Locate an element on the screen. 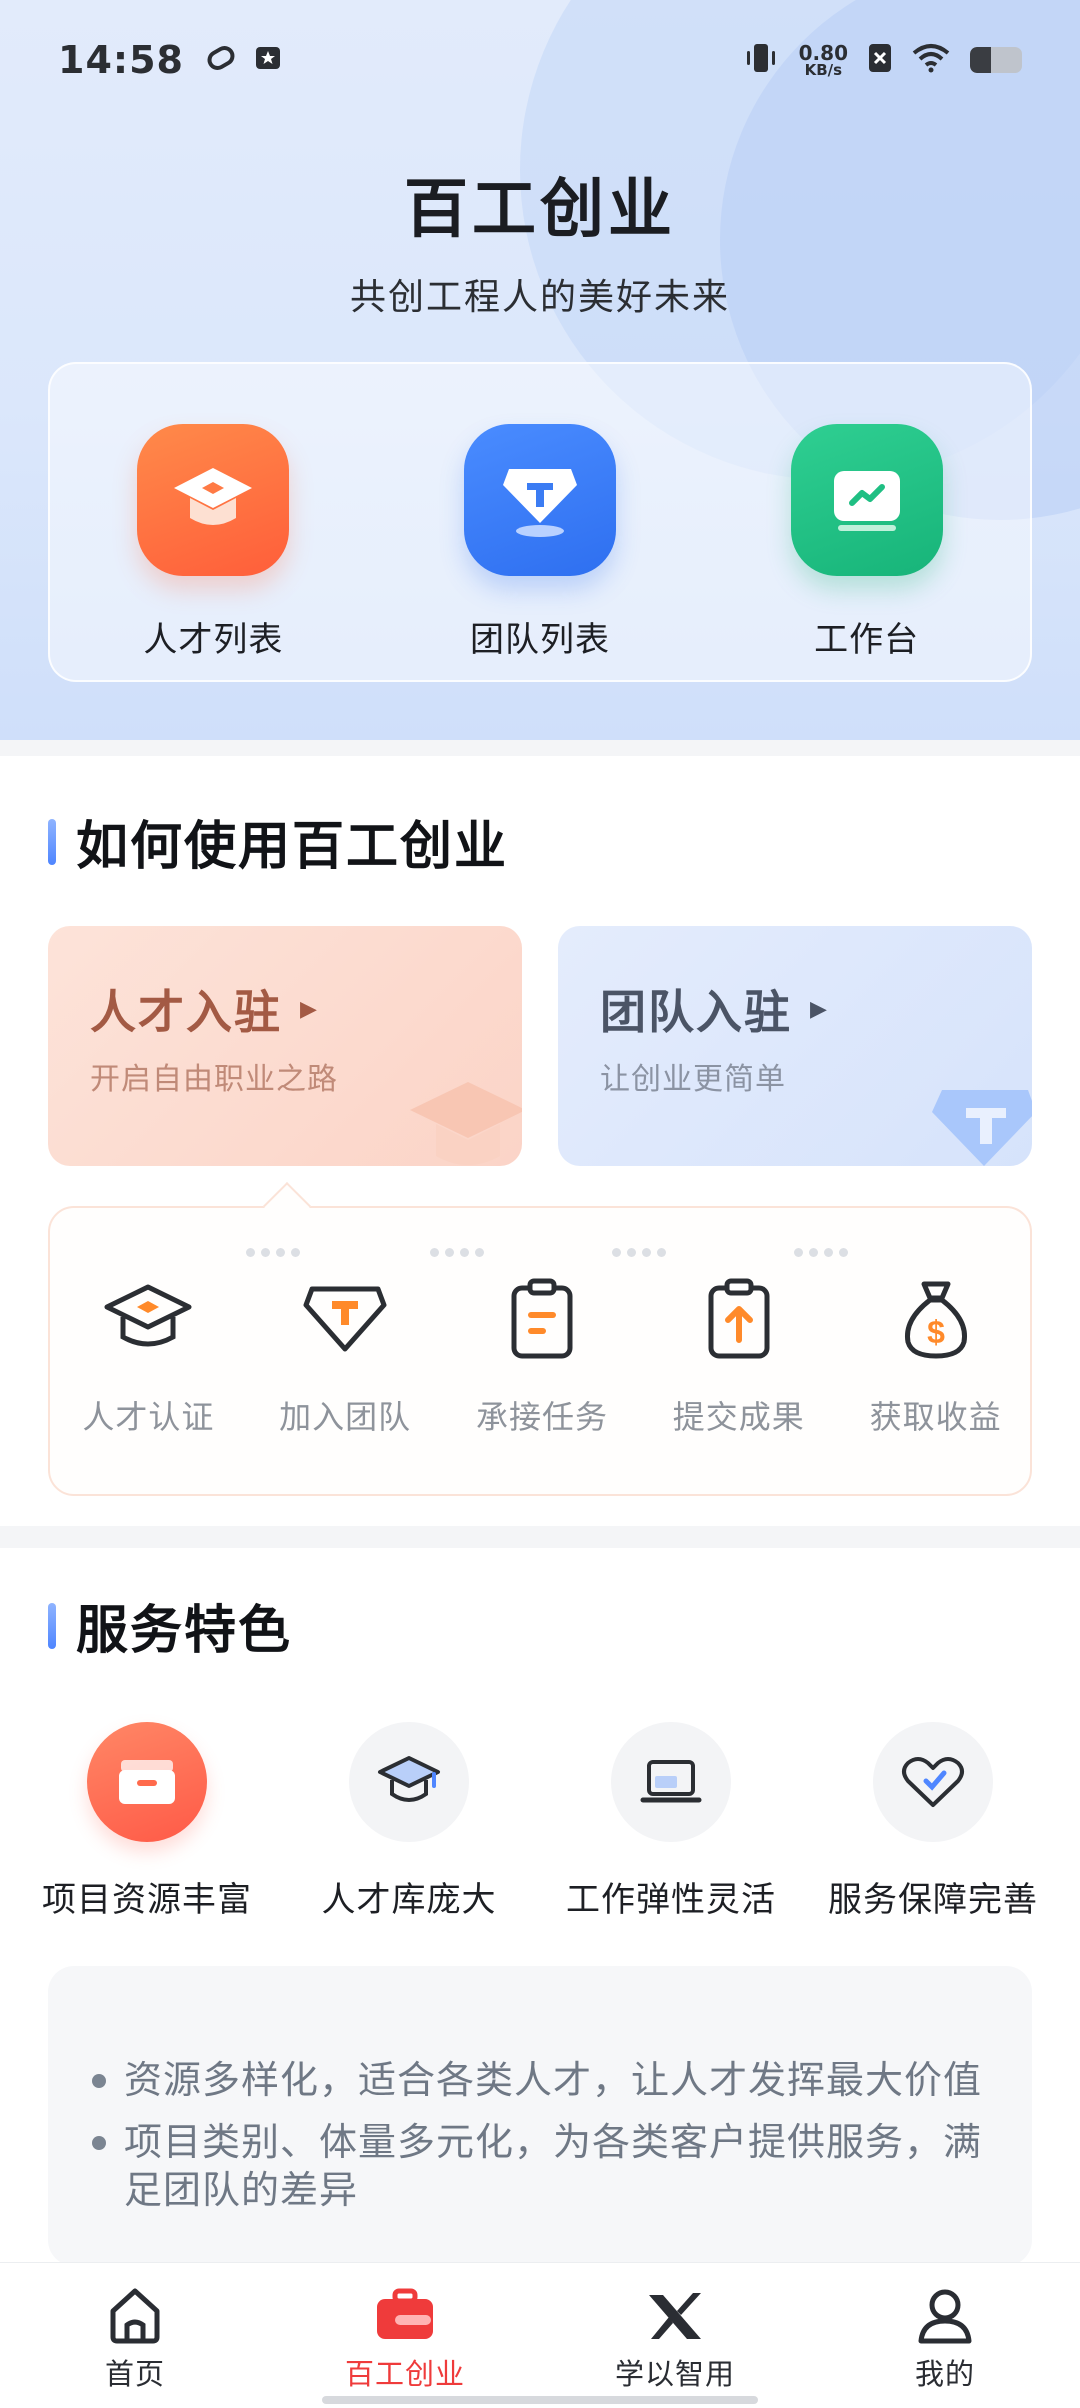  step-join-team: 加入团队 is located at coordinates (345, 1356).